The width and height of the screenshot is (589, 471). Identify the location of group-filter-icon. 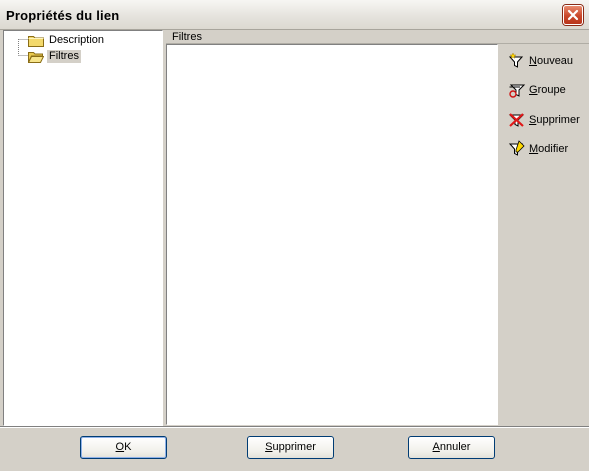
(517, 91).